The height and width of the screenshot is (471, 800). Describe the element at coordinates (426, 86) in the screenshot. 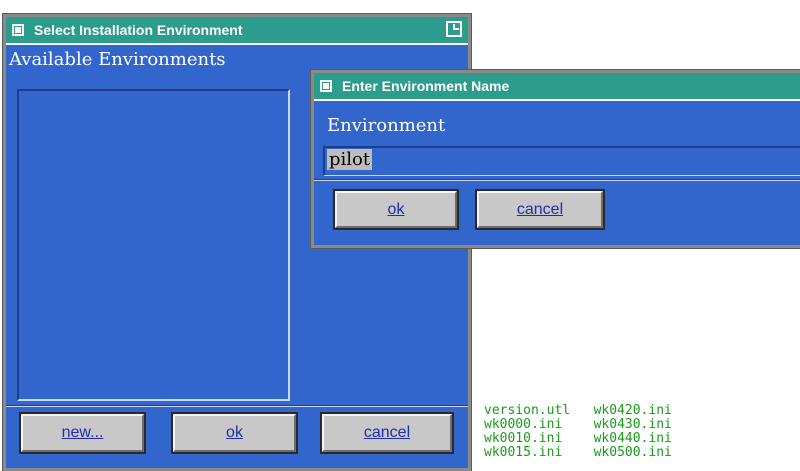

I see `dialog-title: Enter Environment Name` at that location.